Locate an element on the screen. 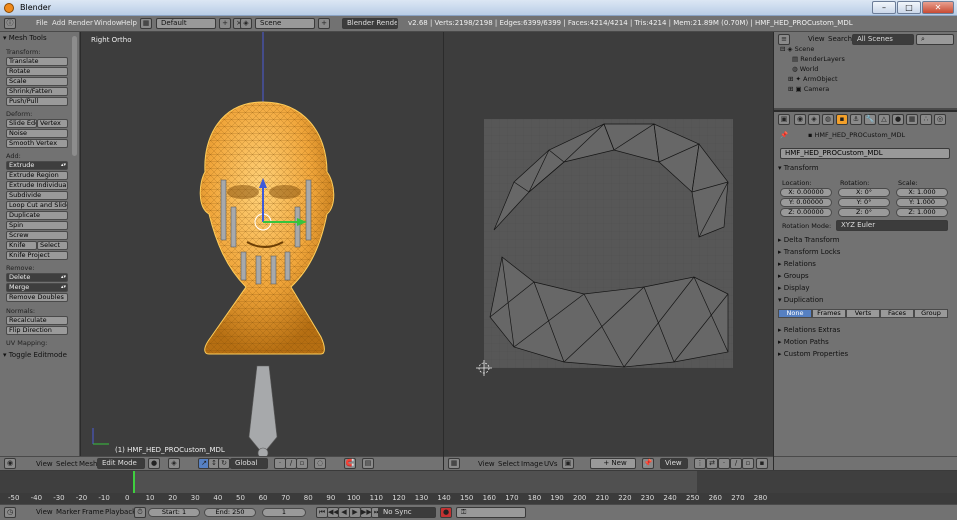  snap-icon: 🧲 is located at coordinates (350, 463).